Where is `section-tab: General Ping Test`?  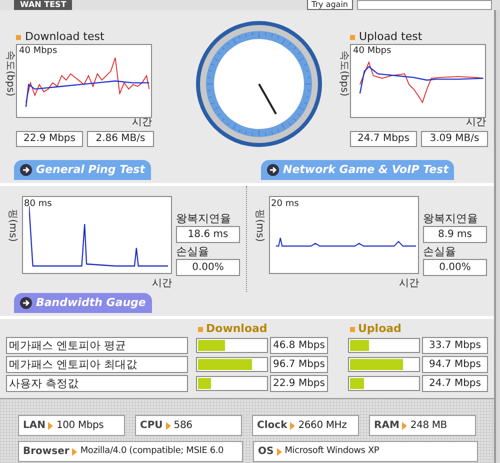 section-tab: General Ping Test is located at coordinates (82, 170).